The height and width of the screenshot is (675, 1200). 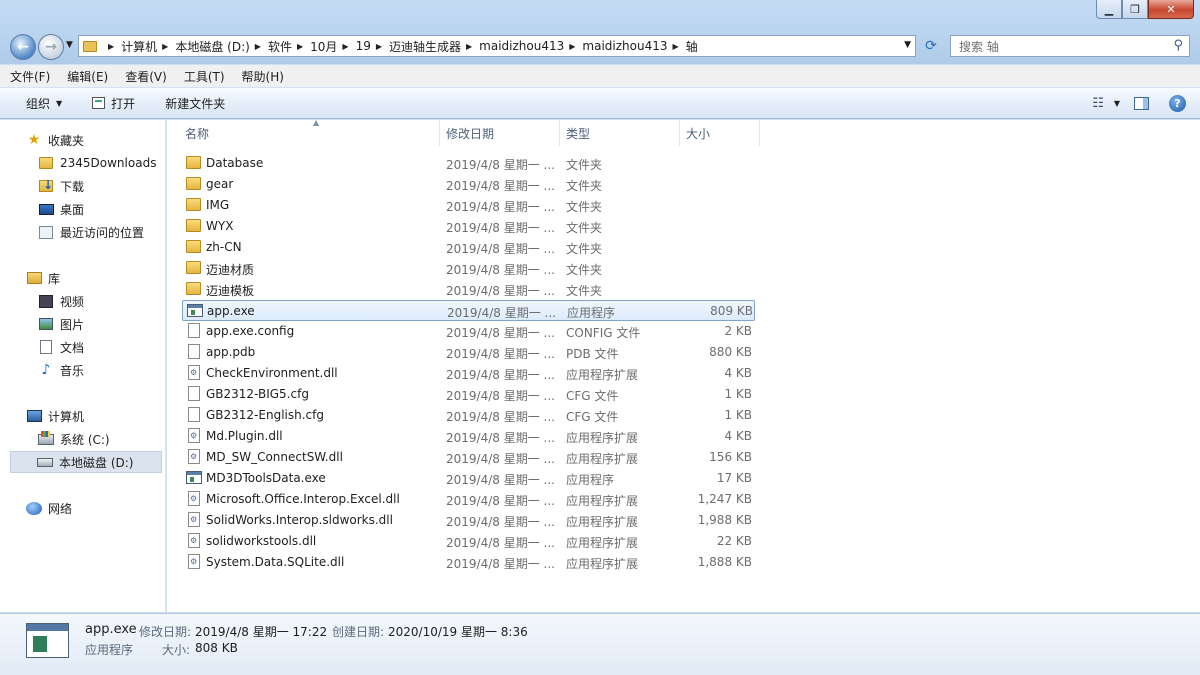 What do you see at coordinates (1171, 9) in the screenshot?
I see `close-button: ✕` at bounding box center [1171, 9].